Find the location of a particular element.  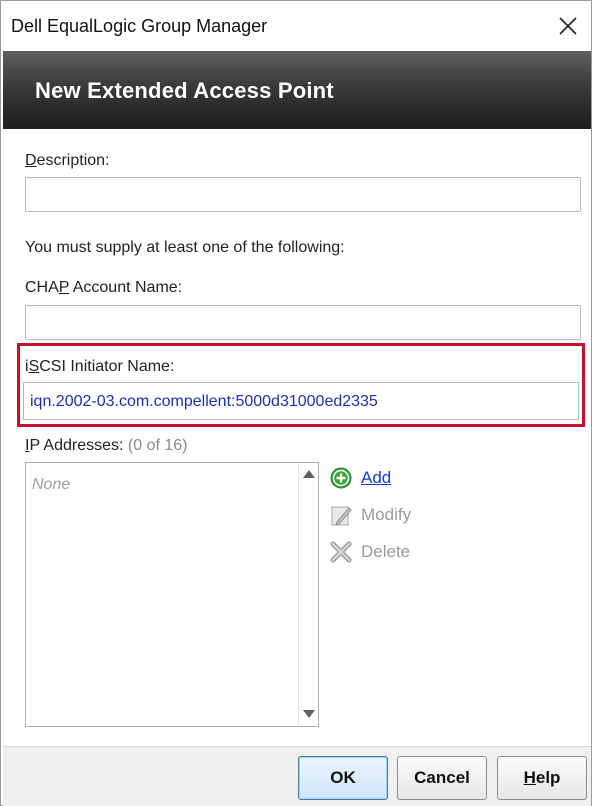

ok-button: OK is located at coordinates (343, 778).